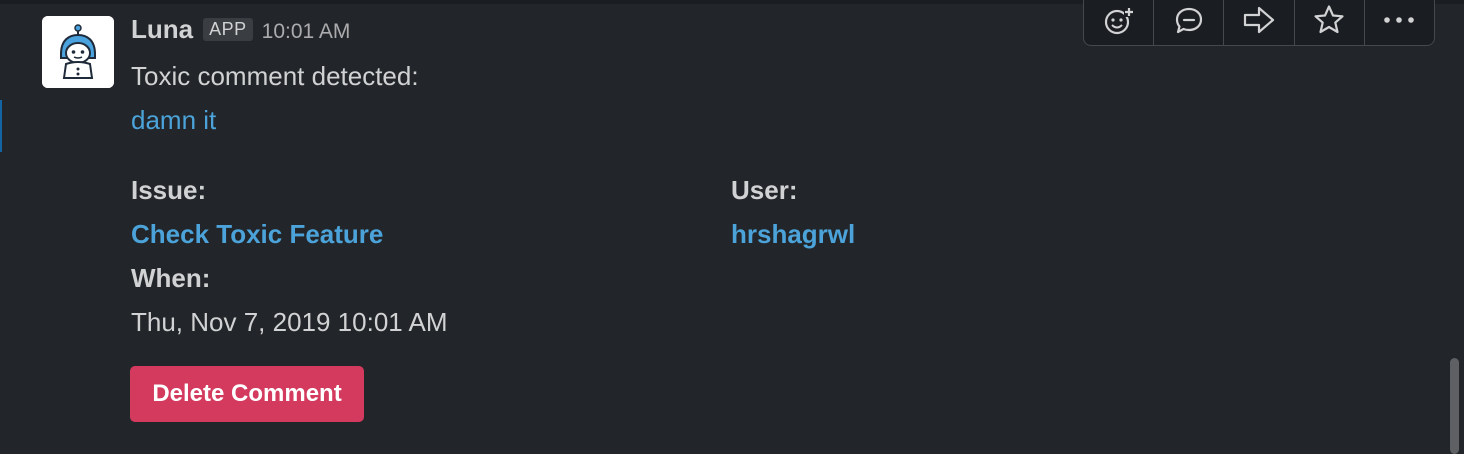 The height and width of the screenshot is (454, 1464). I want to click on share-message-icon, so click(1259, 20).